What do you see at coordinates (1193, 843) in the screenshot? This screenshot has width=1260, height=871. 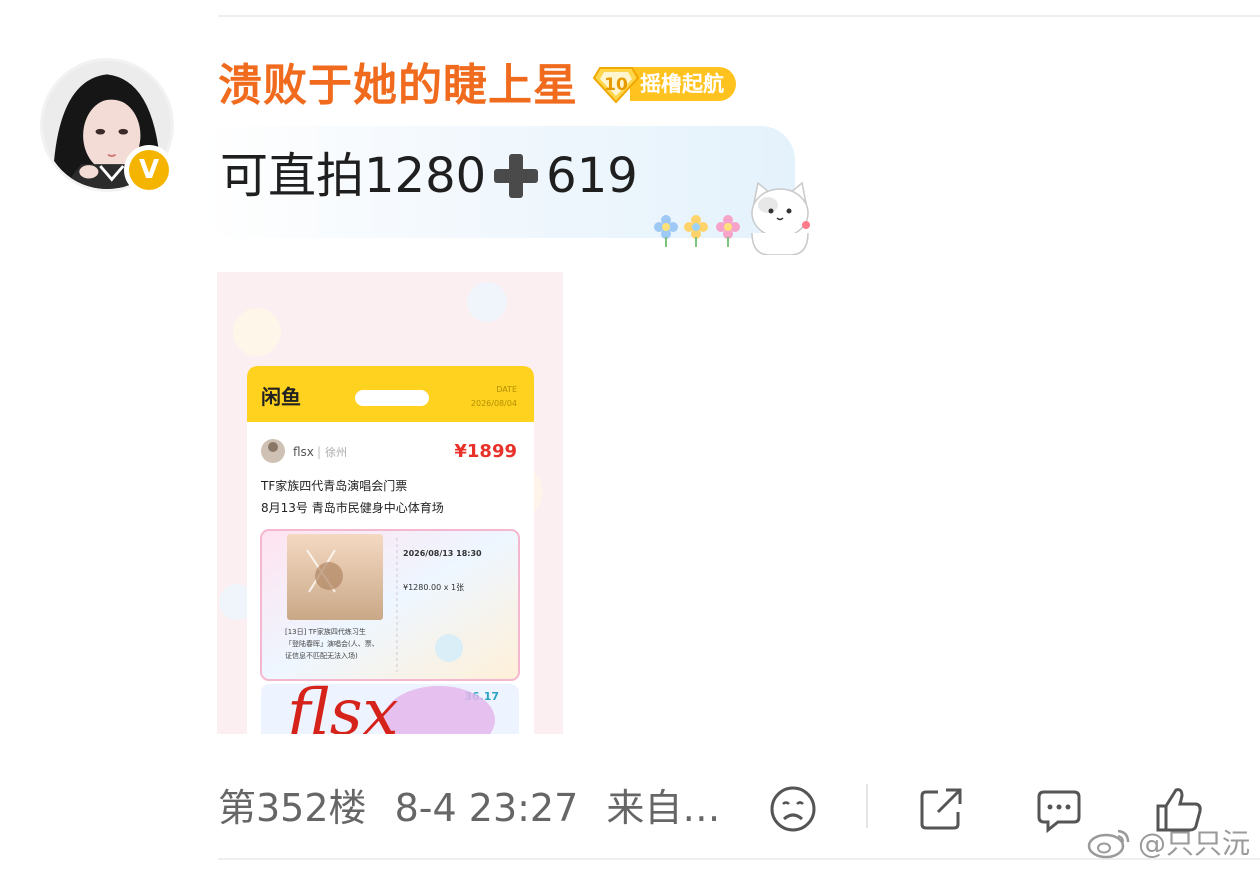 I see `watermark-text: @只只沅` at bounding box center [1193, 843].